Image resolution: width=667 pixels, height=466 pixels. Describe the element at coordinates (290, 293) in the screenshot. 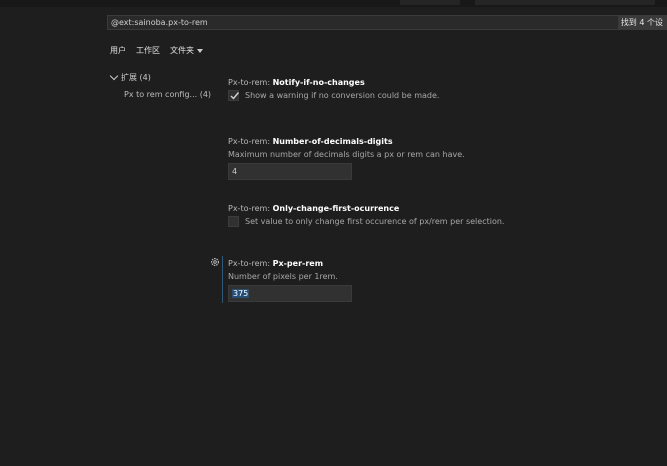

I see `px-per-rem-input: 375` at that location.